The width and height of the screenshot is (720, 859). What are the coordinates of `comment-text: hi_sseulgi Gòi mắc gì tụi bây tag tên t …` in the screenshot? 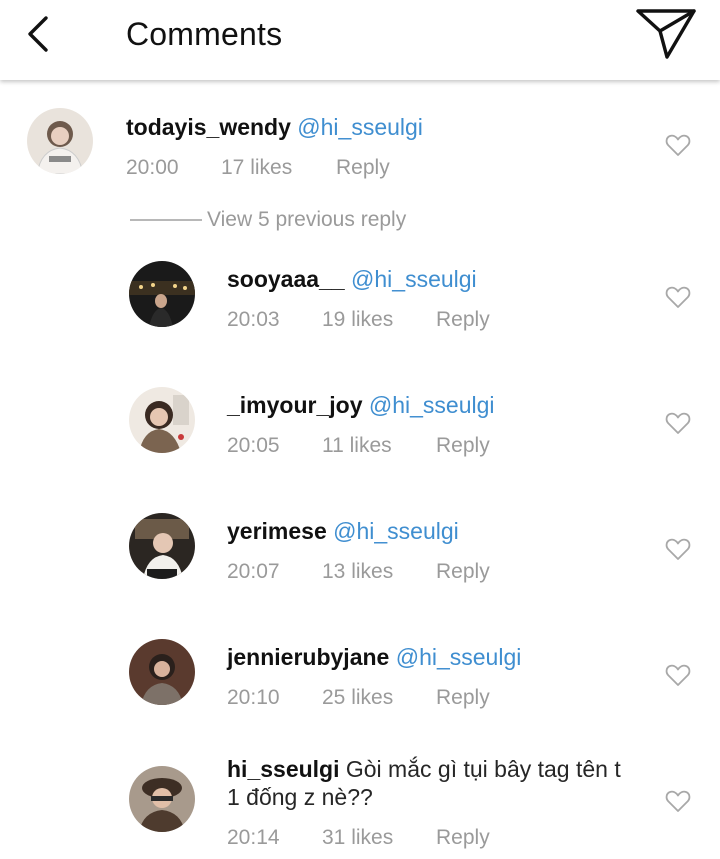 It's located at (429, 783).